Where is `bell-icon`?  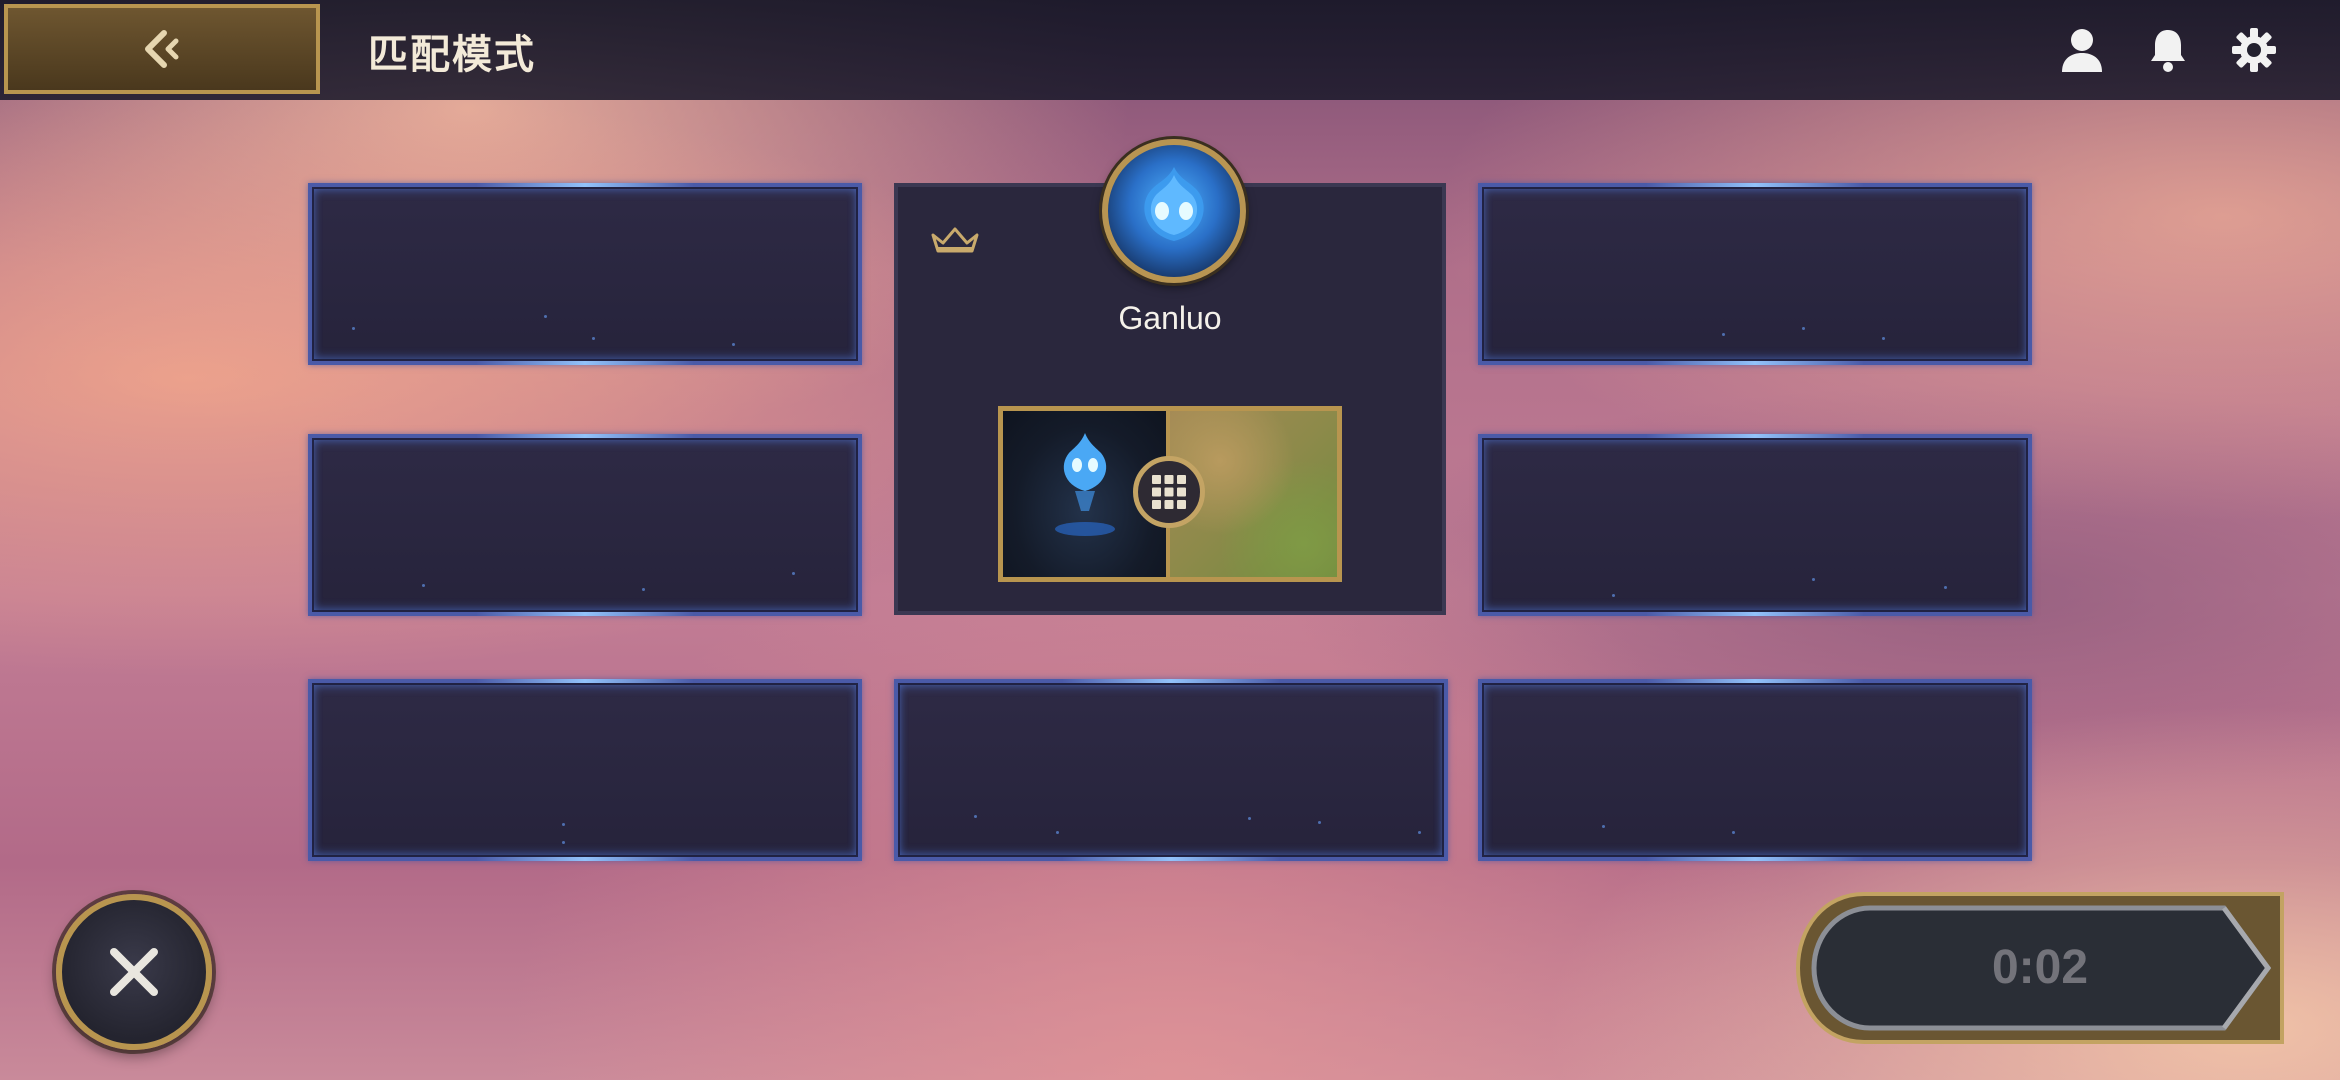
bell-icon is located at coordinates (2168, 51).